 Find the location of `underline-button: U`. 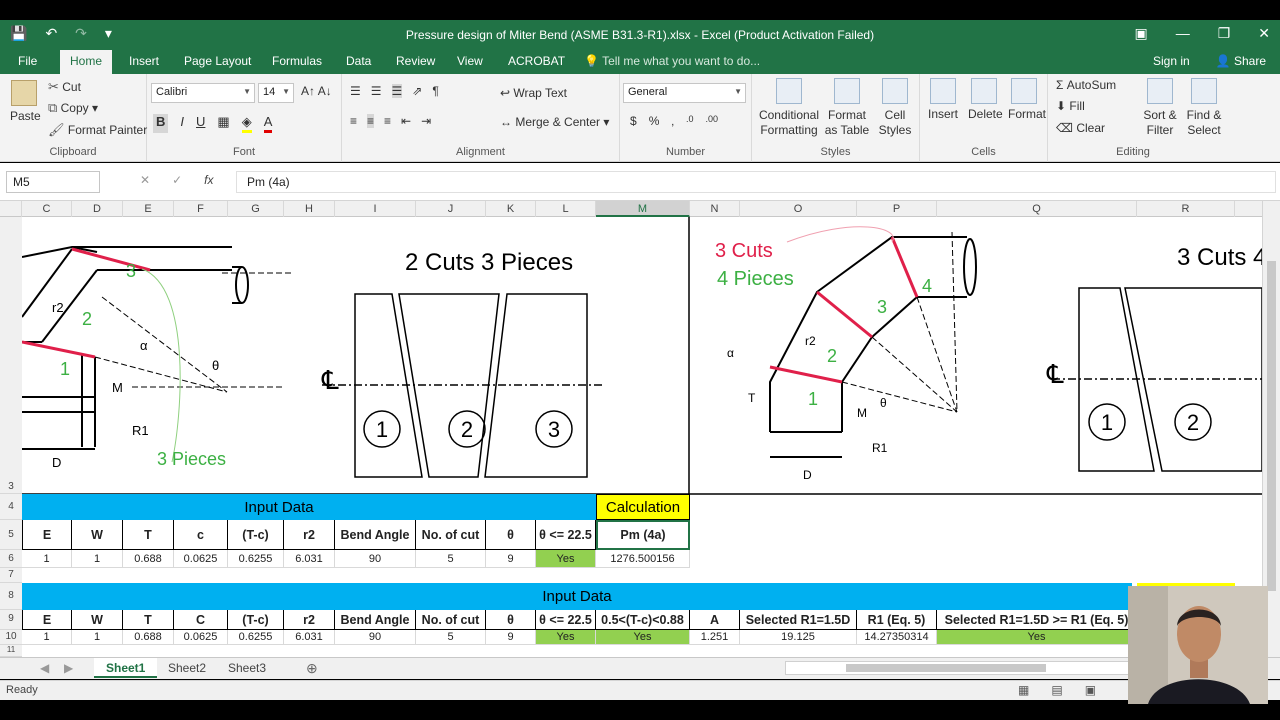

underline-button: U is located at coordinates (200, 123).